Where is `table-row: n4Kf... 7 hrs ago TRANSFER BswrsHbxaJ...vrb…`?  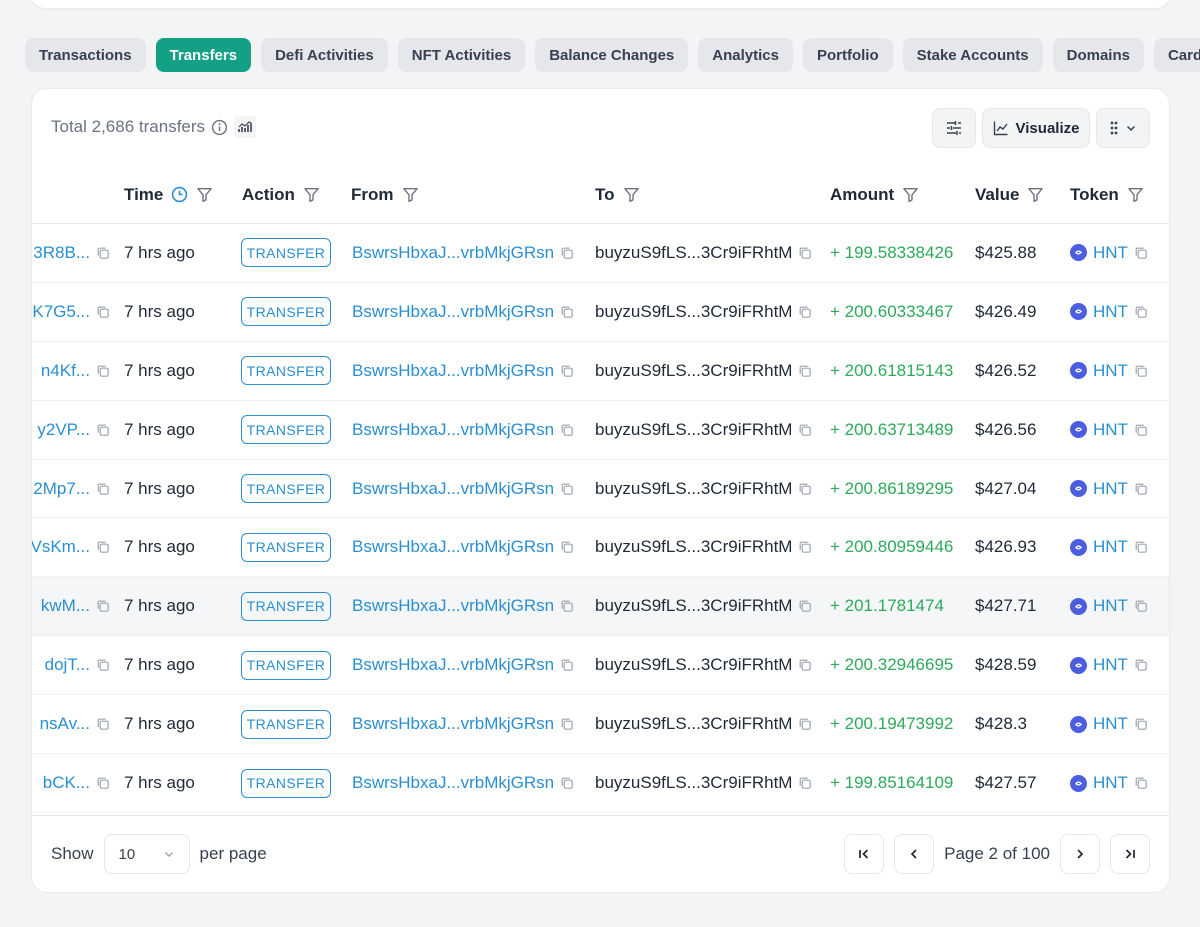 table-row: n4Kf... 7 hrs ago TRANSFER BswrsHbxaJ...vrb… is located at coordinates (600, 371).